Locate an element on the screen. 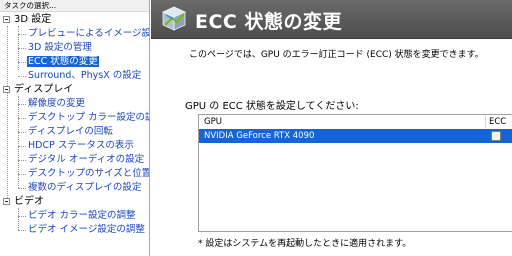 This screenshot has width=512, height=256. tree-item-label: デジタル オーディオの設定 is located at coordinates (86, 159).